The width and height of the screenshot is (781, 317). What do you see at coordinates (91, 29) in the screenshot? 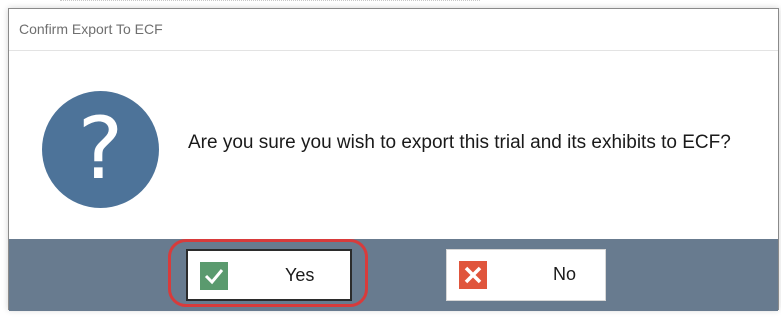
I see `dialog-title: Confirm Export To ECF` at bounding box center [91, 29].